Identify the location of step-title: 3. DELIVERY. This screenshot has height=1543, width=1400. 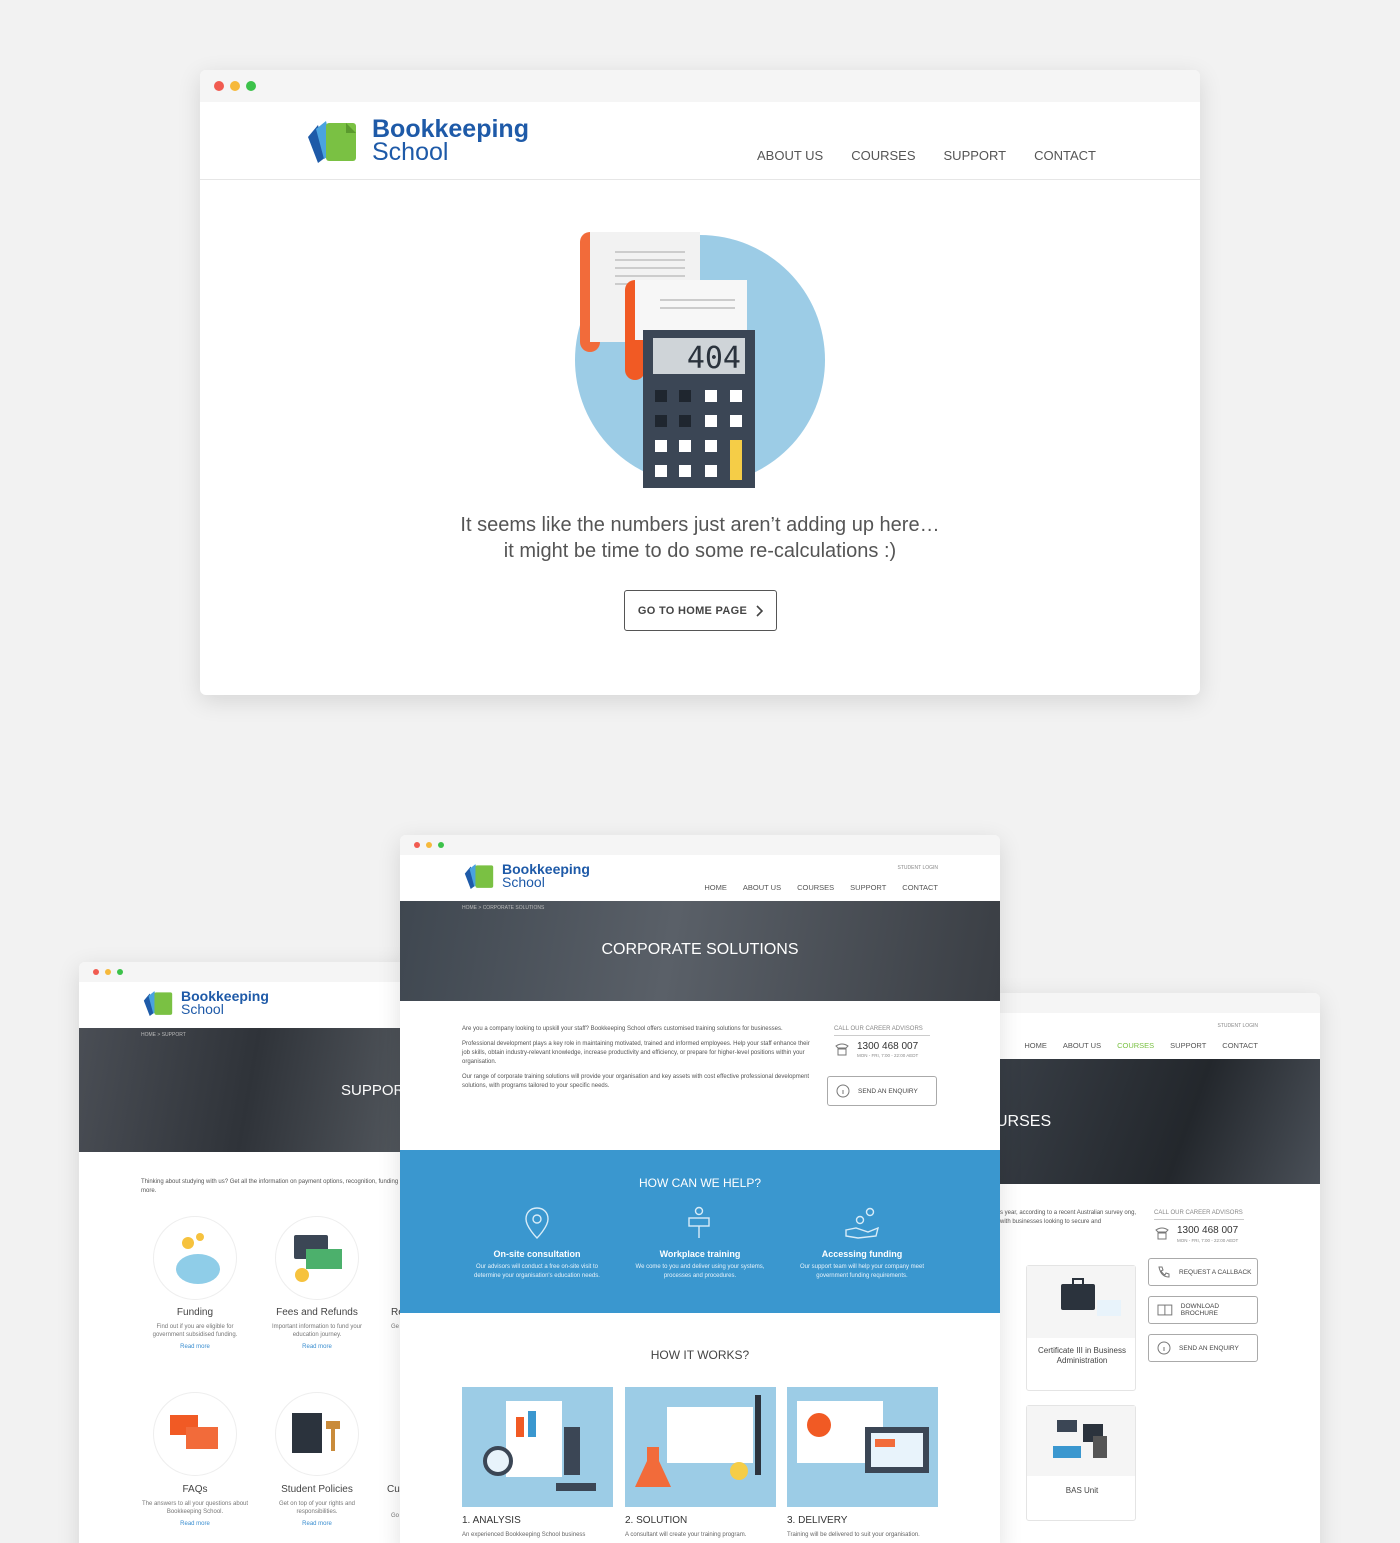
(817, 1520).